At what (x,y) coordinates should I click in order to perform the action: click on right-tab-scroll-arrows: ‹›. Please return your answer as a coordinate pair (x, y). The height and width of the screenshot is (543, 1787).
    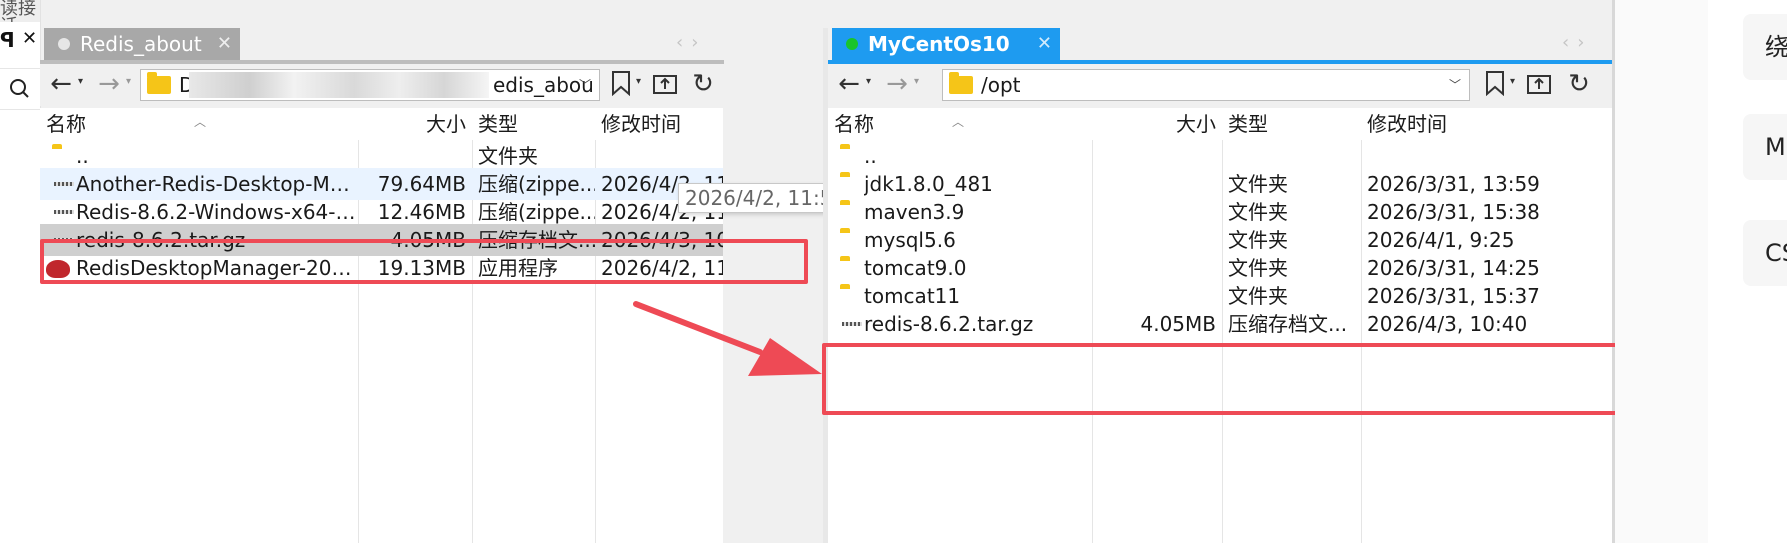
    Looking at the image, I should click on (1577, 42).